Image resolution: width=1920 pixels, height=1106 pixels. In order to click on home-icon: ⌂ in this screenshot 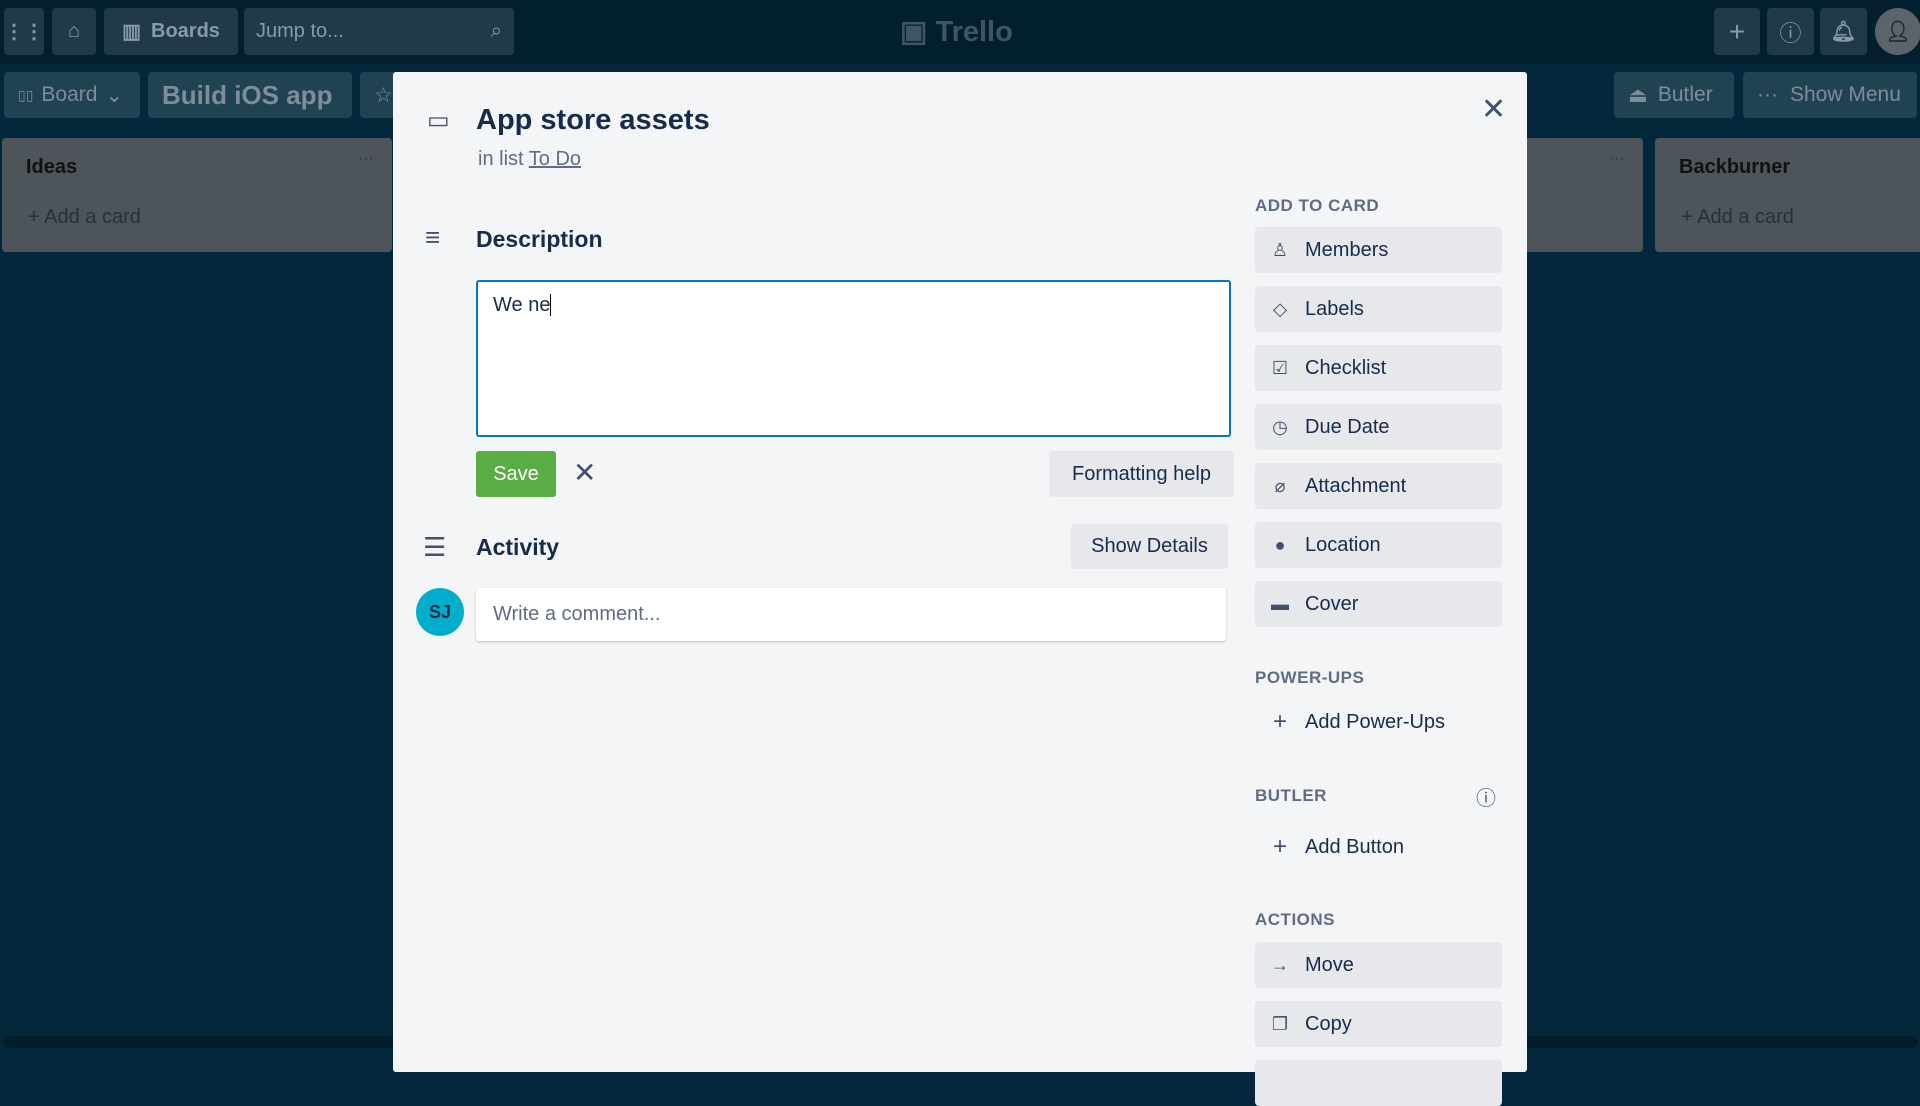, I will do `click(74, 31)`.